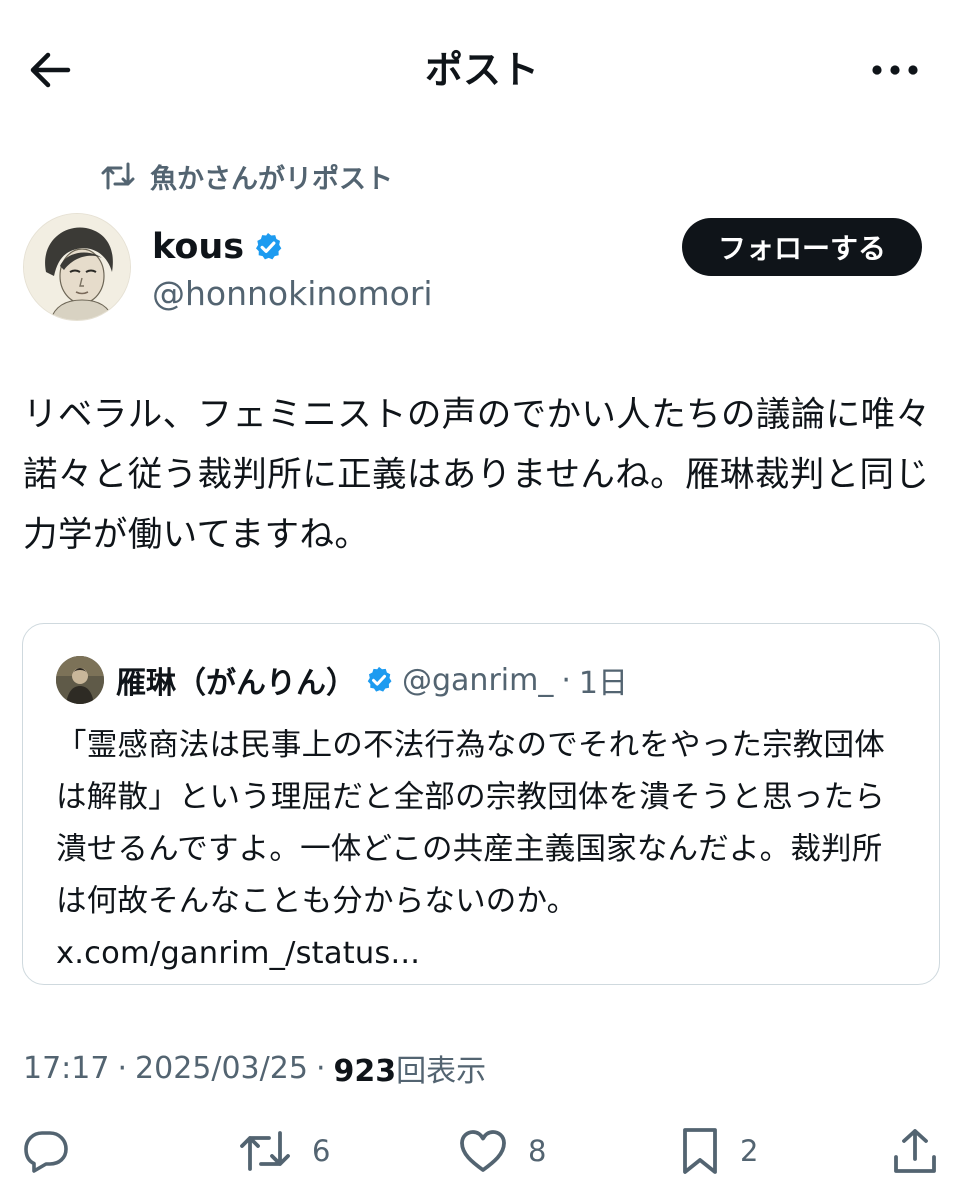 Image resolution: width=964 pixels, height=1200 pixels. I want to click on author-name-row: kous, so click(218, 247).